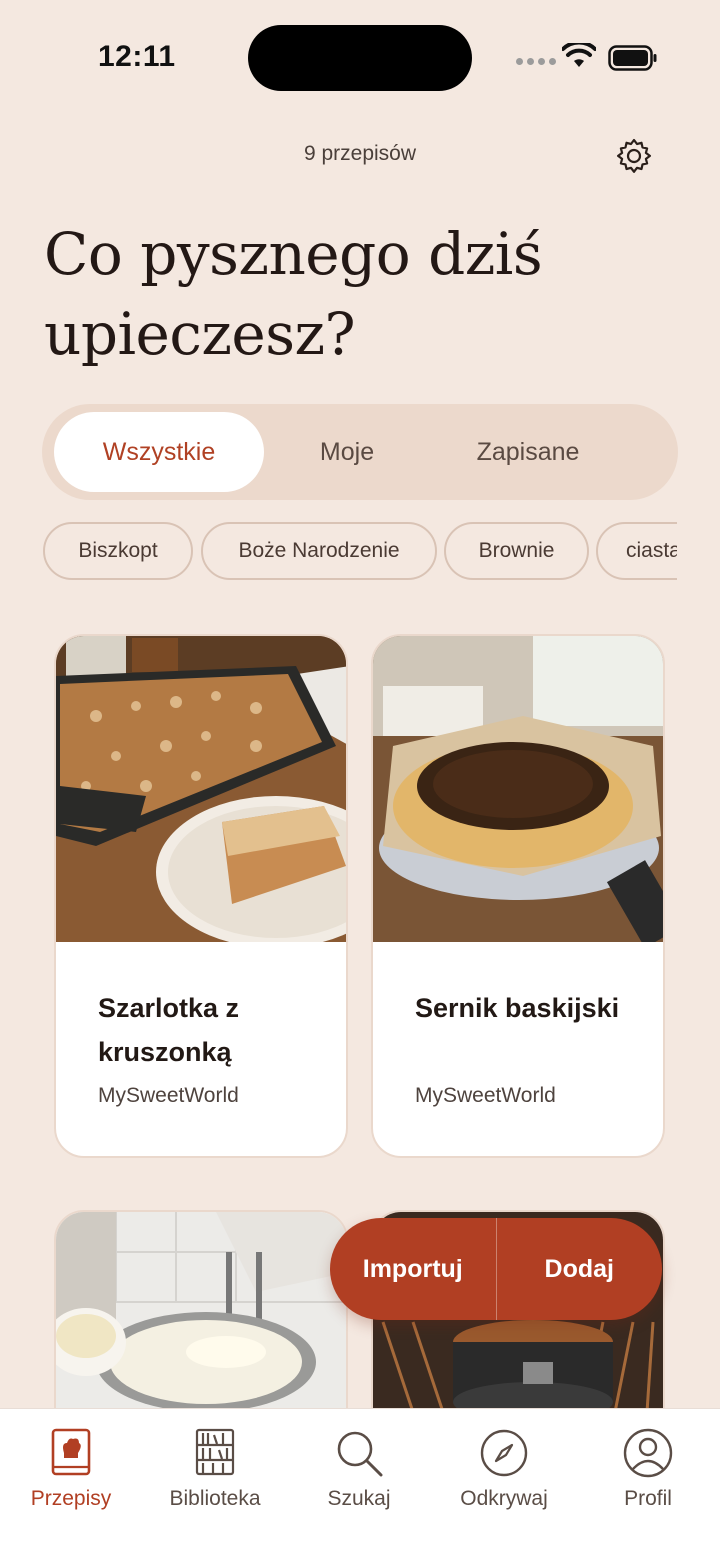  What do you see at coordinates (648, 1482) in the screenshot?
I see `tab-profil: Profil` at bounding box center [648, 1482].